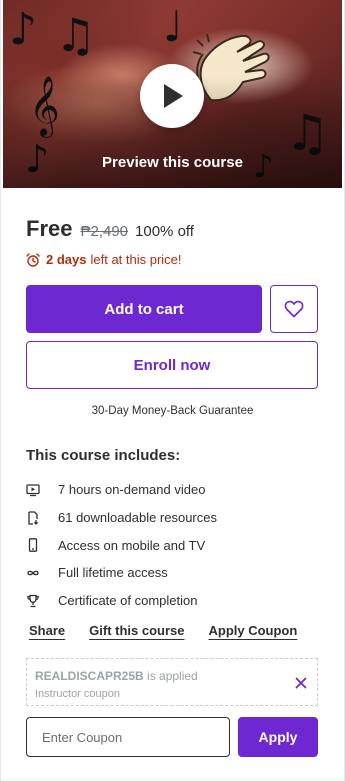  I want to click on remove-coupon-button, so click(301, 685).